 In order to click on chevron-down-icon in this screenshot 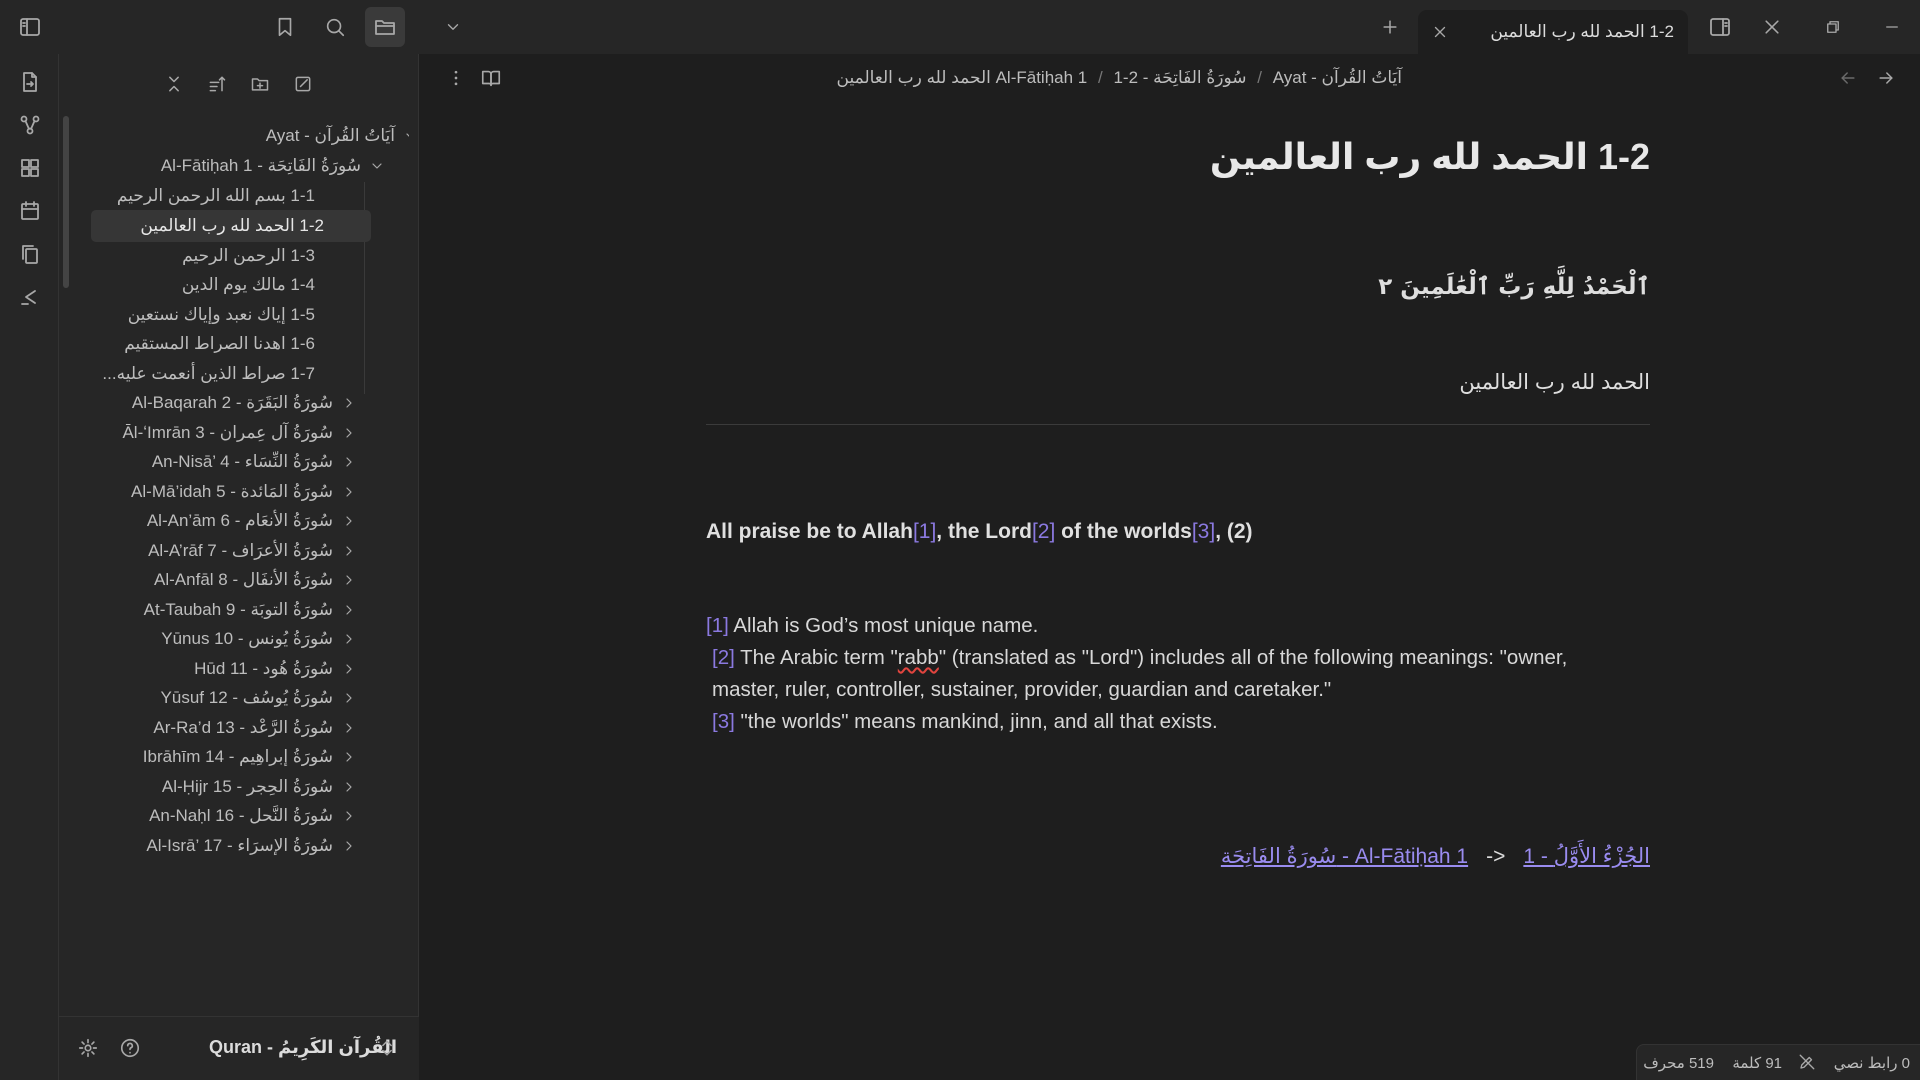, I will do `click(407, 135)`.